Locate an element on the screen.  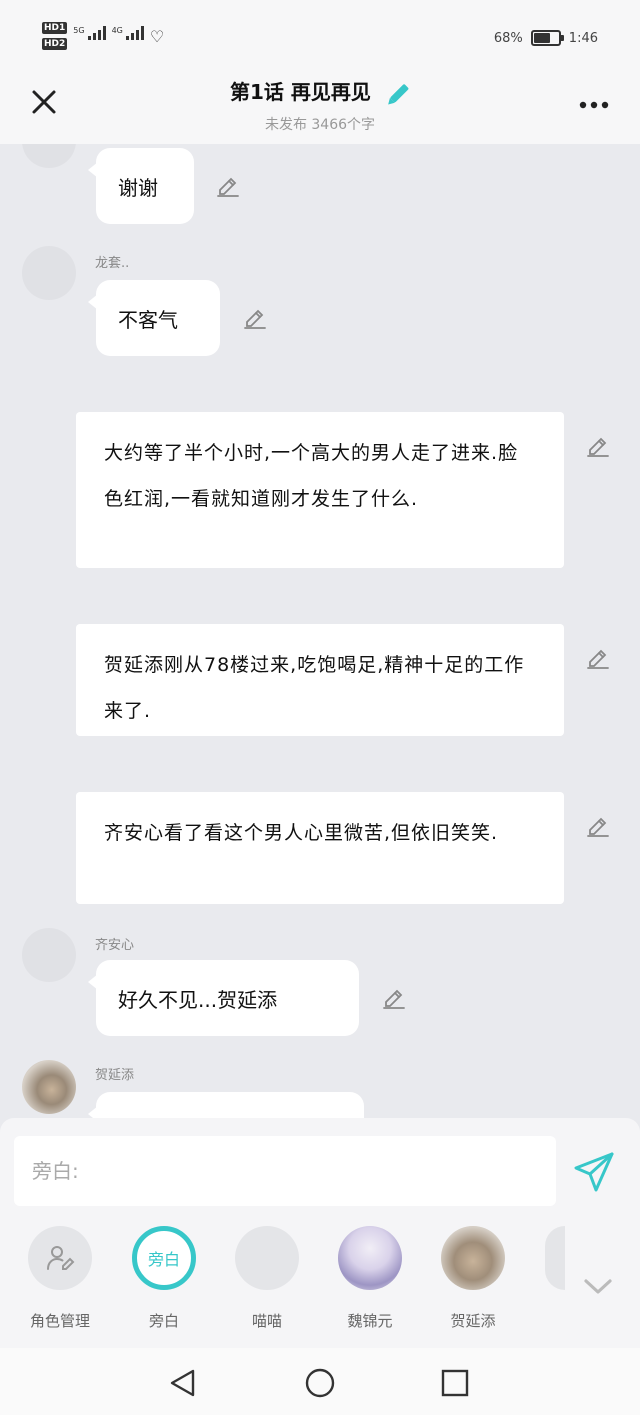
role-label: 贺延添 is located at coordinates (473, 1321).